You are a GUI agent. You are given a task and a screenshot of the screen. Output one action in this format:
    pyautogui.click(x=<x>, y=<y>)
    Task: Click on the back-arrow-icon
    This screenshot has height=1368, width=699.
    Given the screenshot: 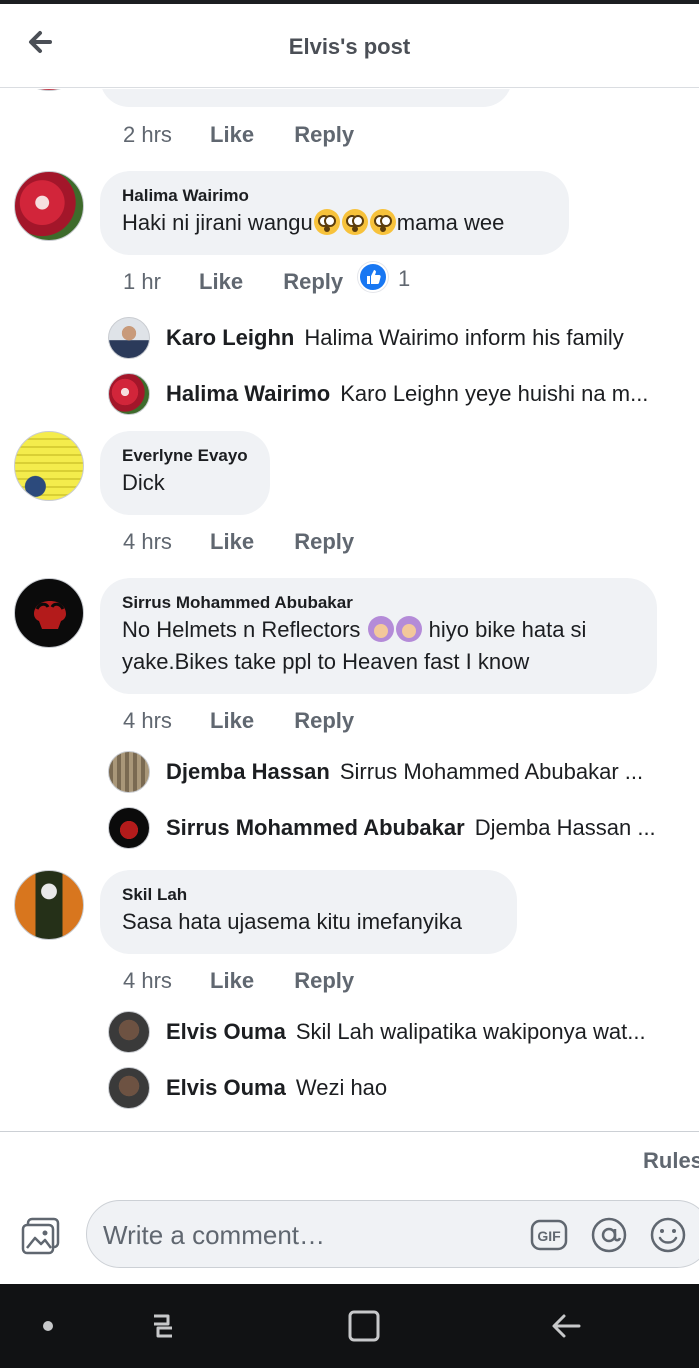 What is the action you would take?
    pyautogui.click(x=566, y=1326)
    